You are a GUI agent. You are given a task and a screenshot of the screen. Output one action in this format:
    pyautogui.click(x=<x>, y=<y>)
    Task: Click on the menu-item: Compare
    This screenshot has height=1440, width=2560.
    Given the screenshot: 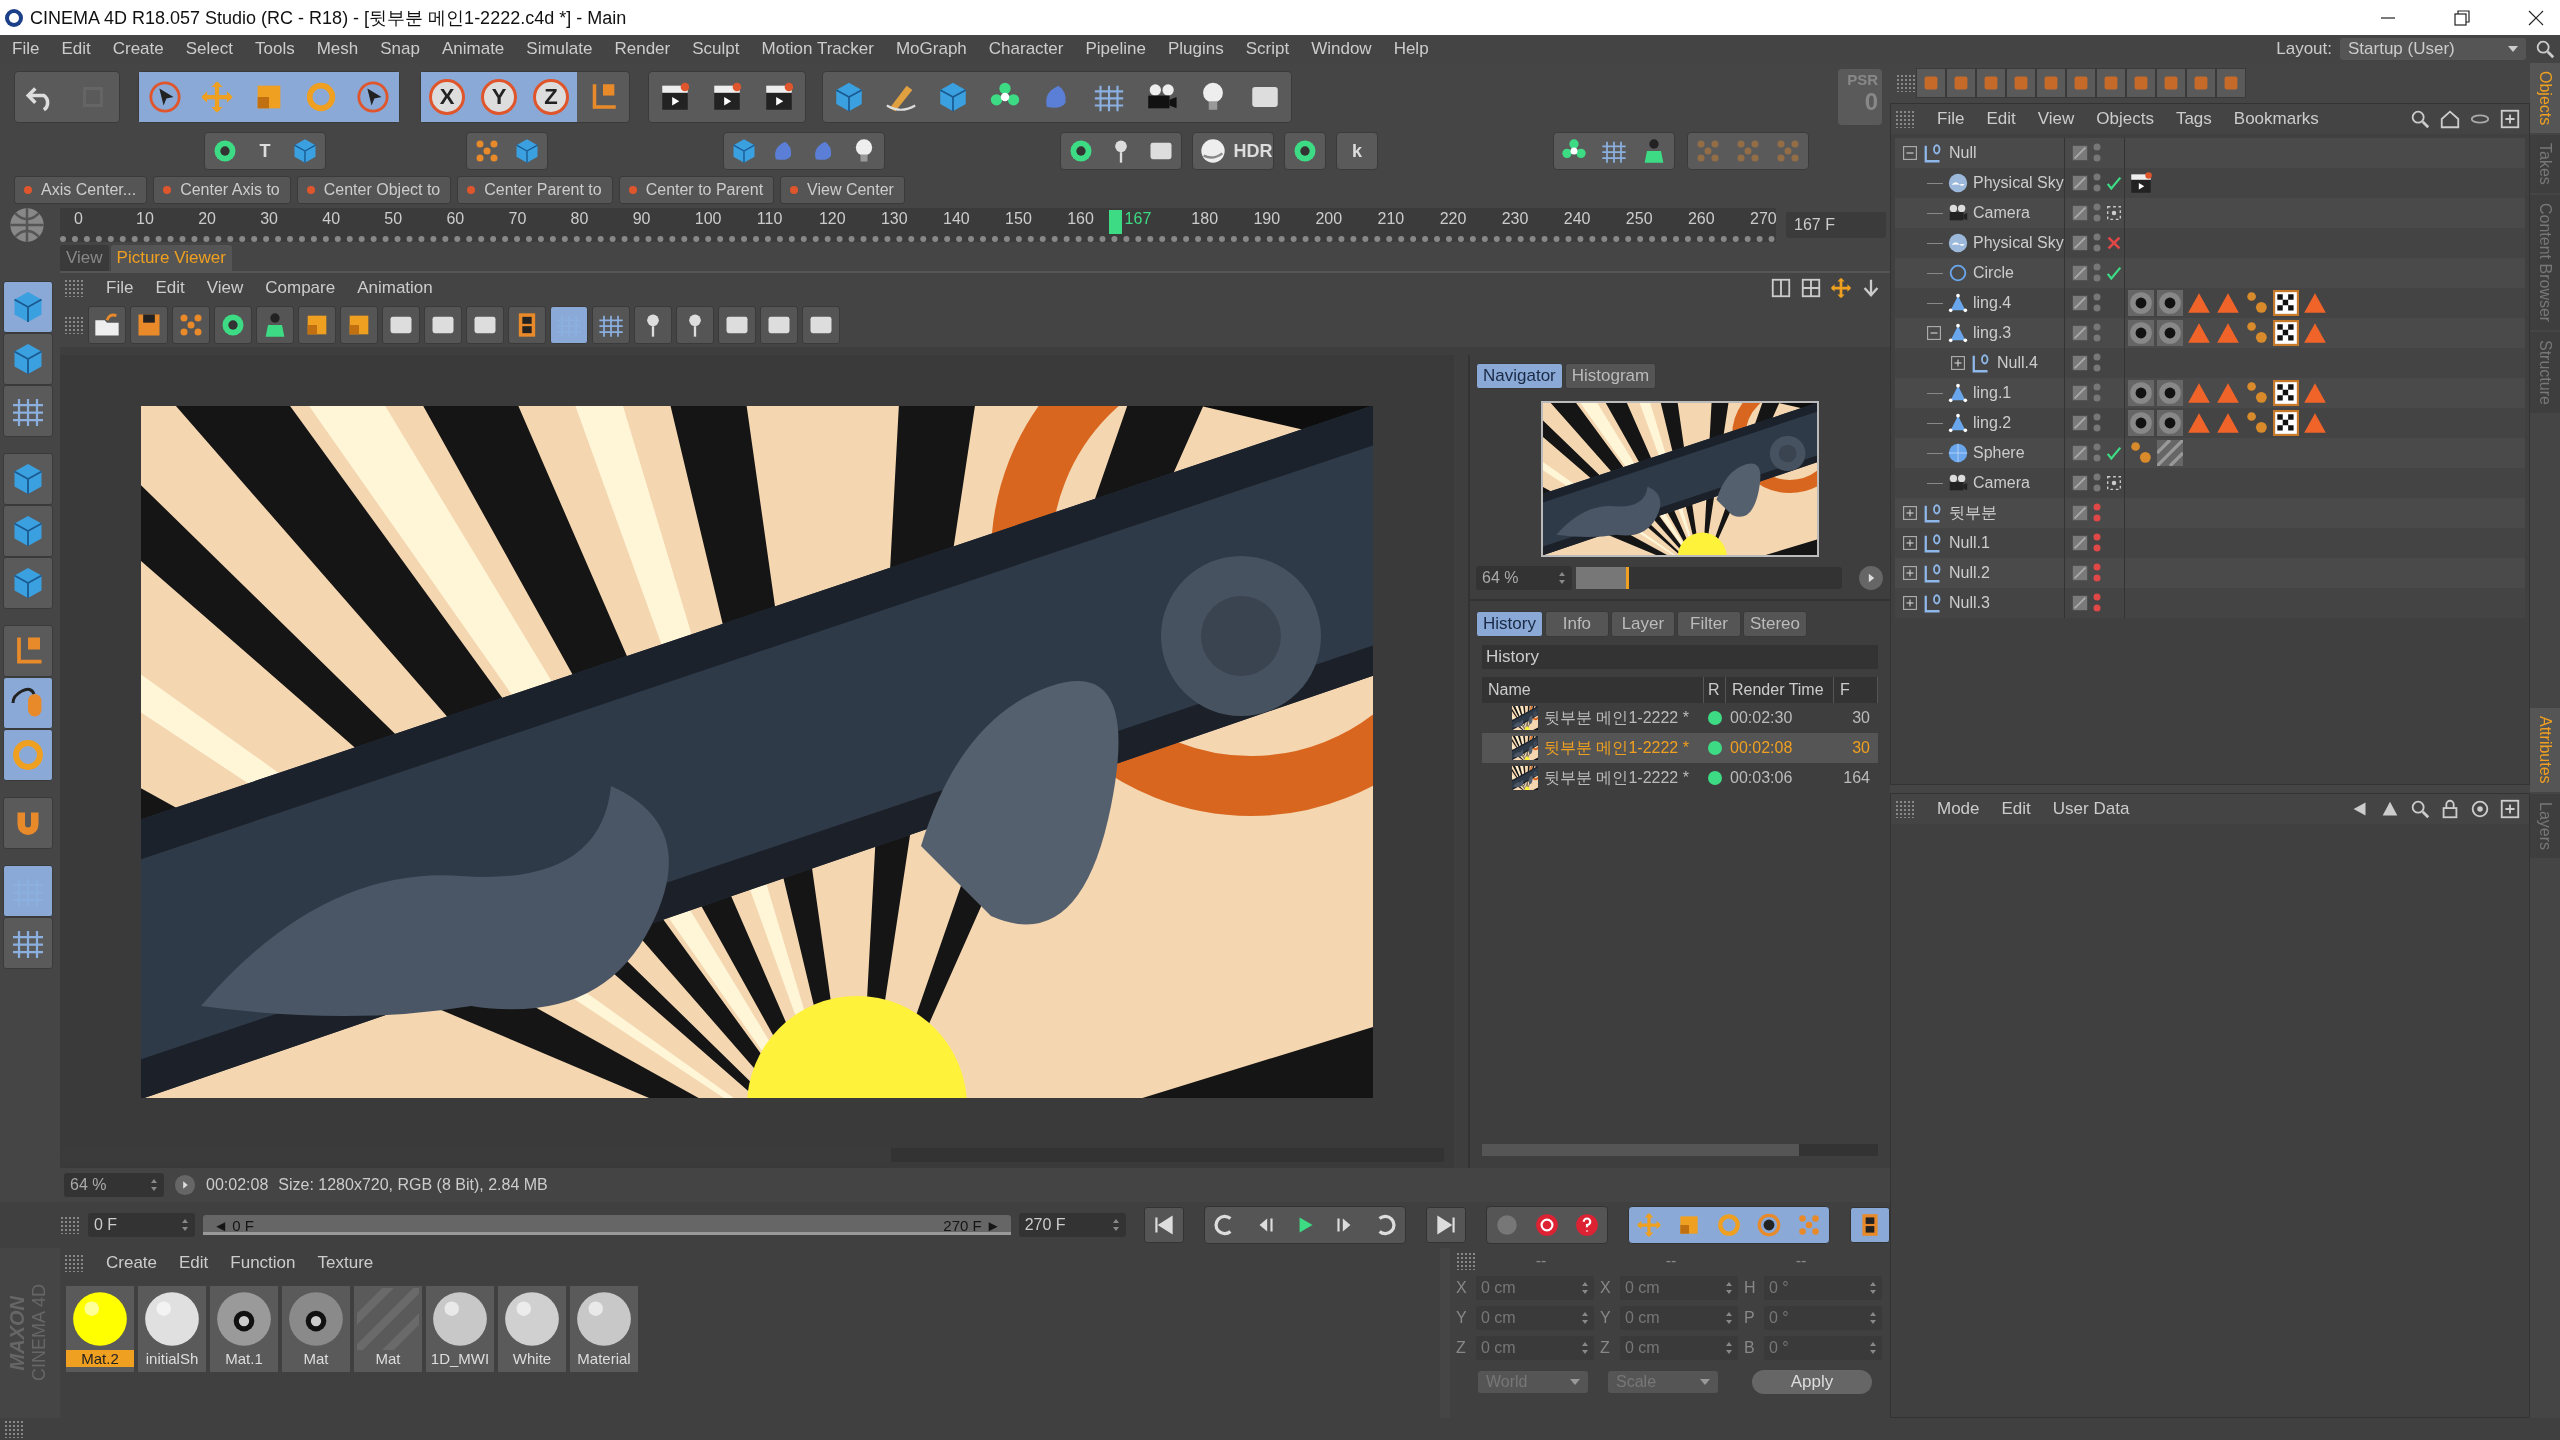 What is the action you would take?
    pyautogui.click(x=300, y=288)
    